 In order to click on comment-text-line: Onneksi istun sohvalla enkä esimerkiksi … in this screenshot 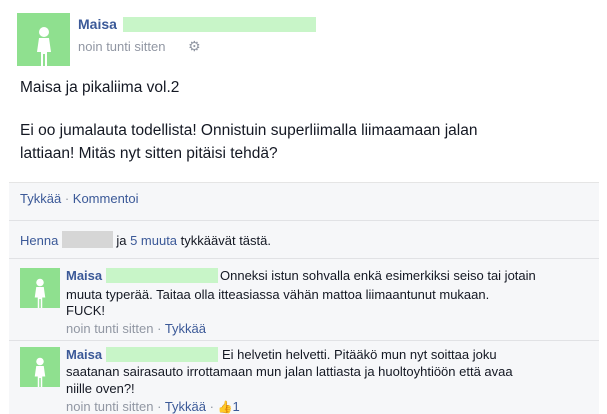, I will do `click(378, 275)`.